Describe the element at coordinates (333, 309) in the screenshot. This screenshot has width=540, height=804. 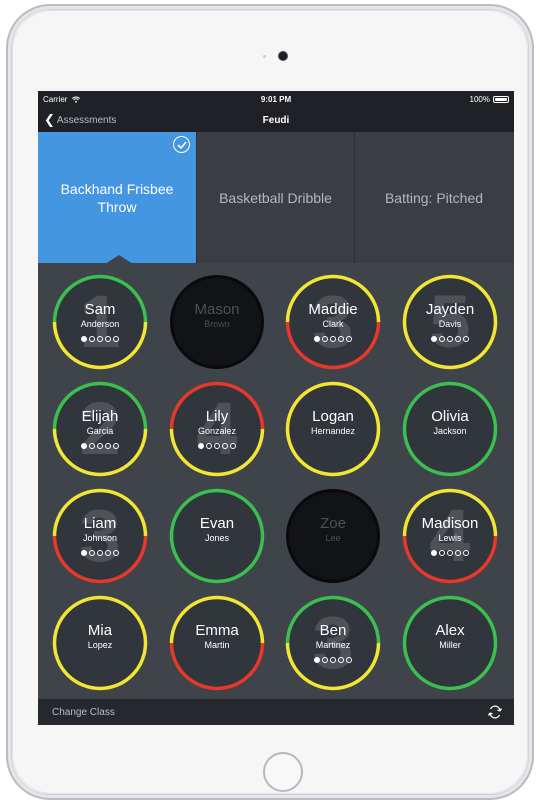
I see `student-first-name: Maddie` at that location.